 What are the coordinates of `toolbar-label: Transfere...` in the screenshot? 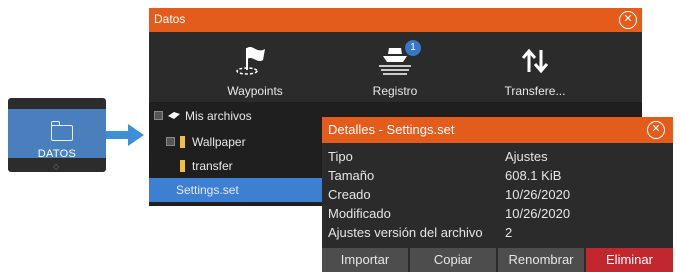 It's located at (535, 91).